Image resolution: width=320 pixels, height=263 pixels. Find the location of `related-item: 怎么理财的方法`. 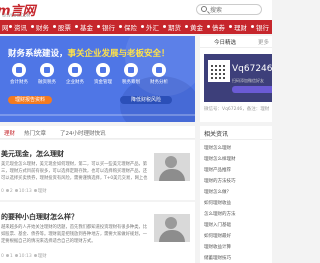

related-item: 怎么理财的方法 is located at coordinates (220, 214).